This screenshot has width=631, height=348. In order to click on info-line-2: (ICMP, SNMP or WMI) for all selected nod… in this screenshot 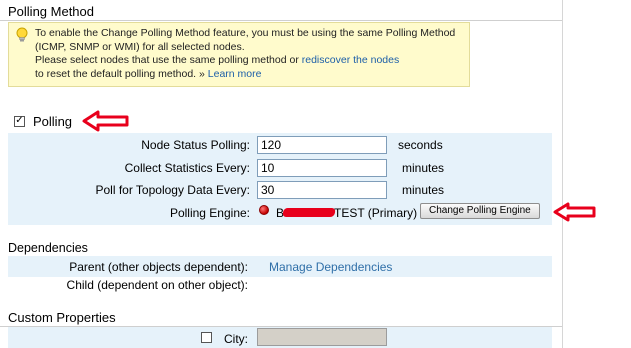, I will do `click(140, 46)`.